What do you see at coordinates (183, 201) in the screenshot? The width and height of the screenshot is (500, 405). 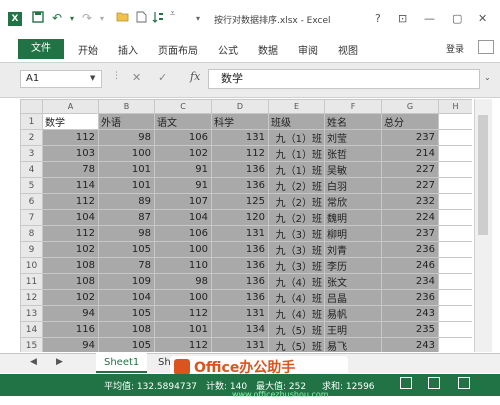 I see `cell: 107` at bounding box center [183, 201].